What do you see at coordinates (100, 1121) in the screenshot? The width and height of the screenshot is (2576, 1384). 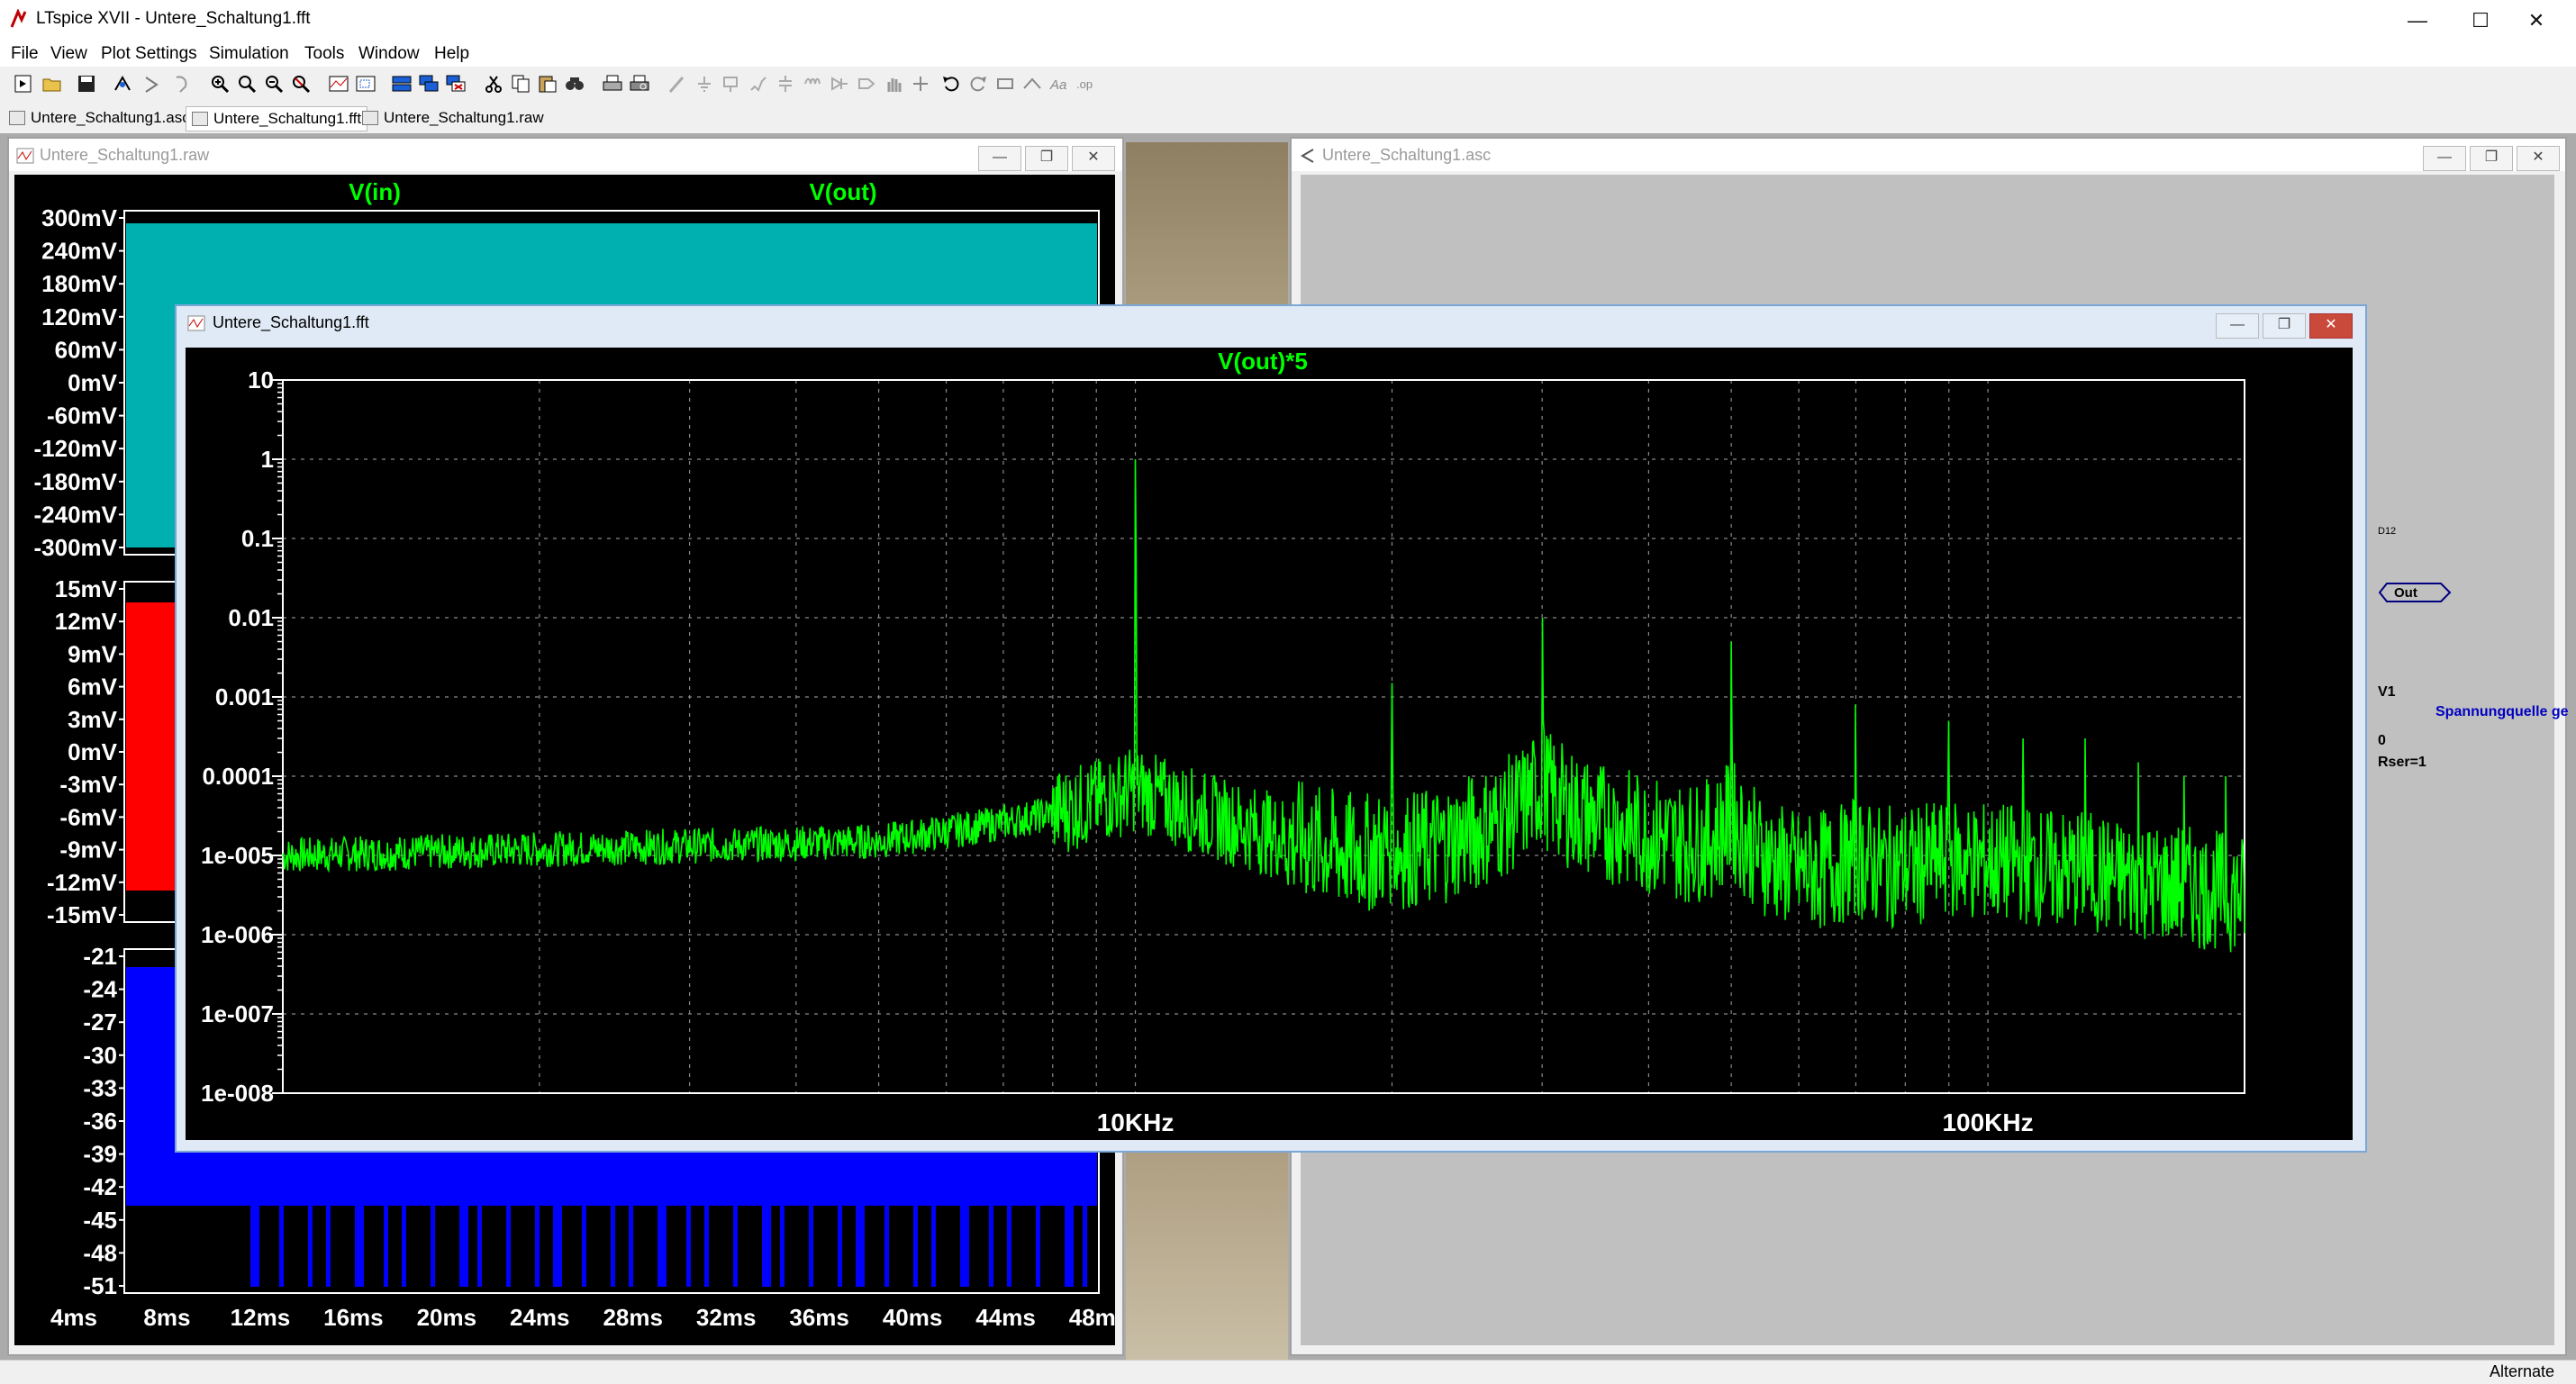 I see `y-tick-label: -36` at bounding box center [100, 1121].